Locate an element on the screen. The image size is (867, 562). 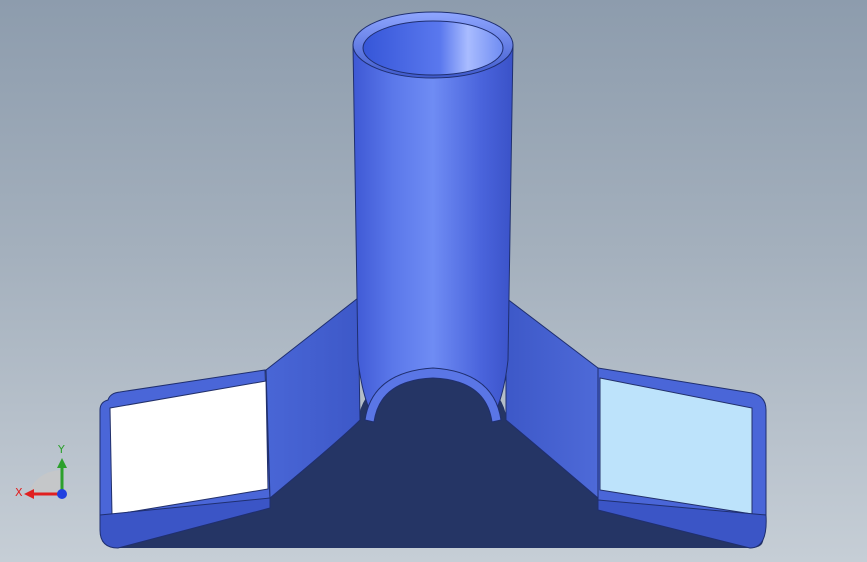
z-axis-dot is located at coordinates (62, 494).